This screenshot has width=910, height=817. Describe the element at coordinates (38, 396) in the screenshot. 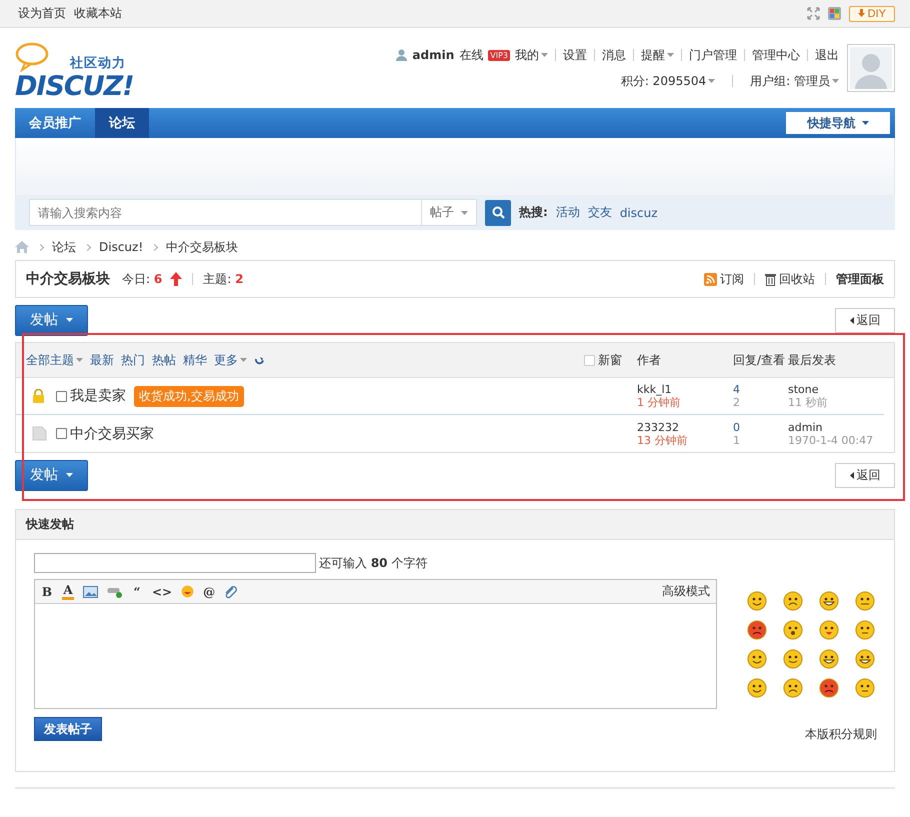

I see `padlock-icon` at that location.